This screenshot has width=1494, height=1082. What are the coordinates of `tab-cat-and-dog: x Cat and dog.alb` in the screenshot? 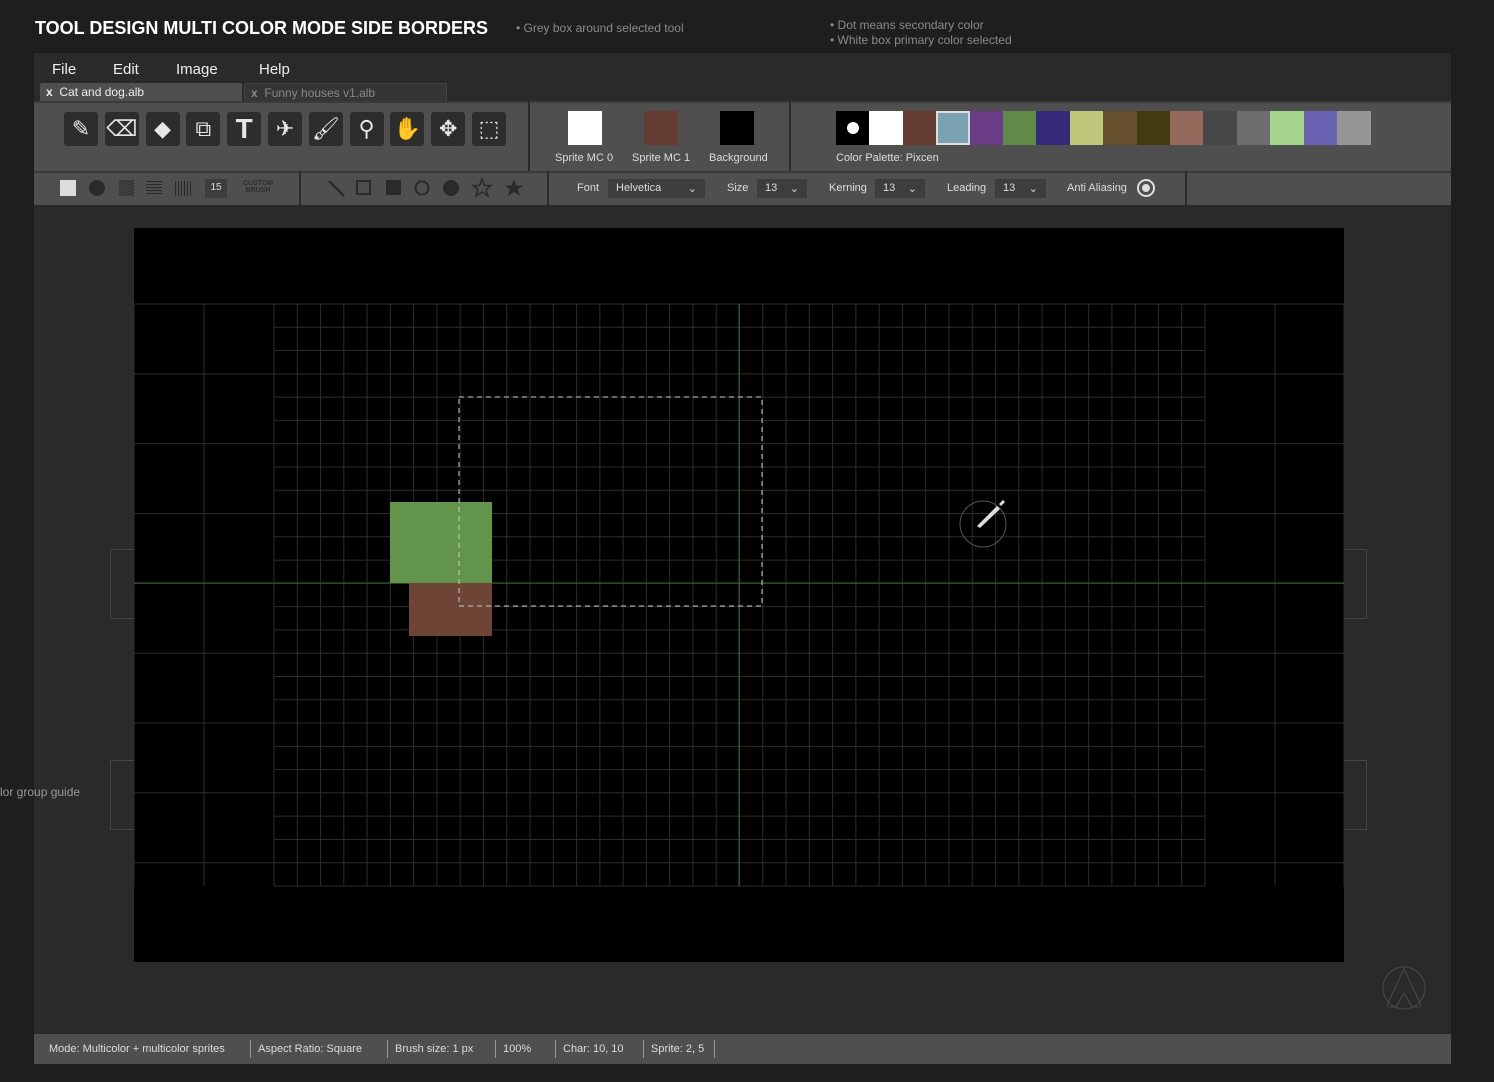 It's located at (141, 92).